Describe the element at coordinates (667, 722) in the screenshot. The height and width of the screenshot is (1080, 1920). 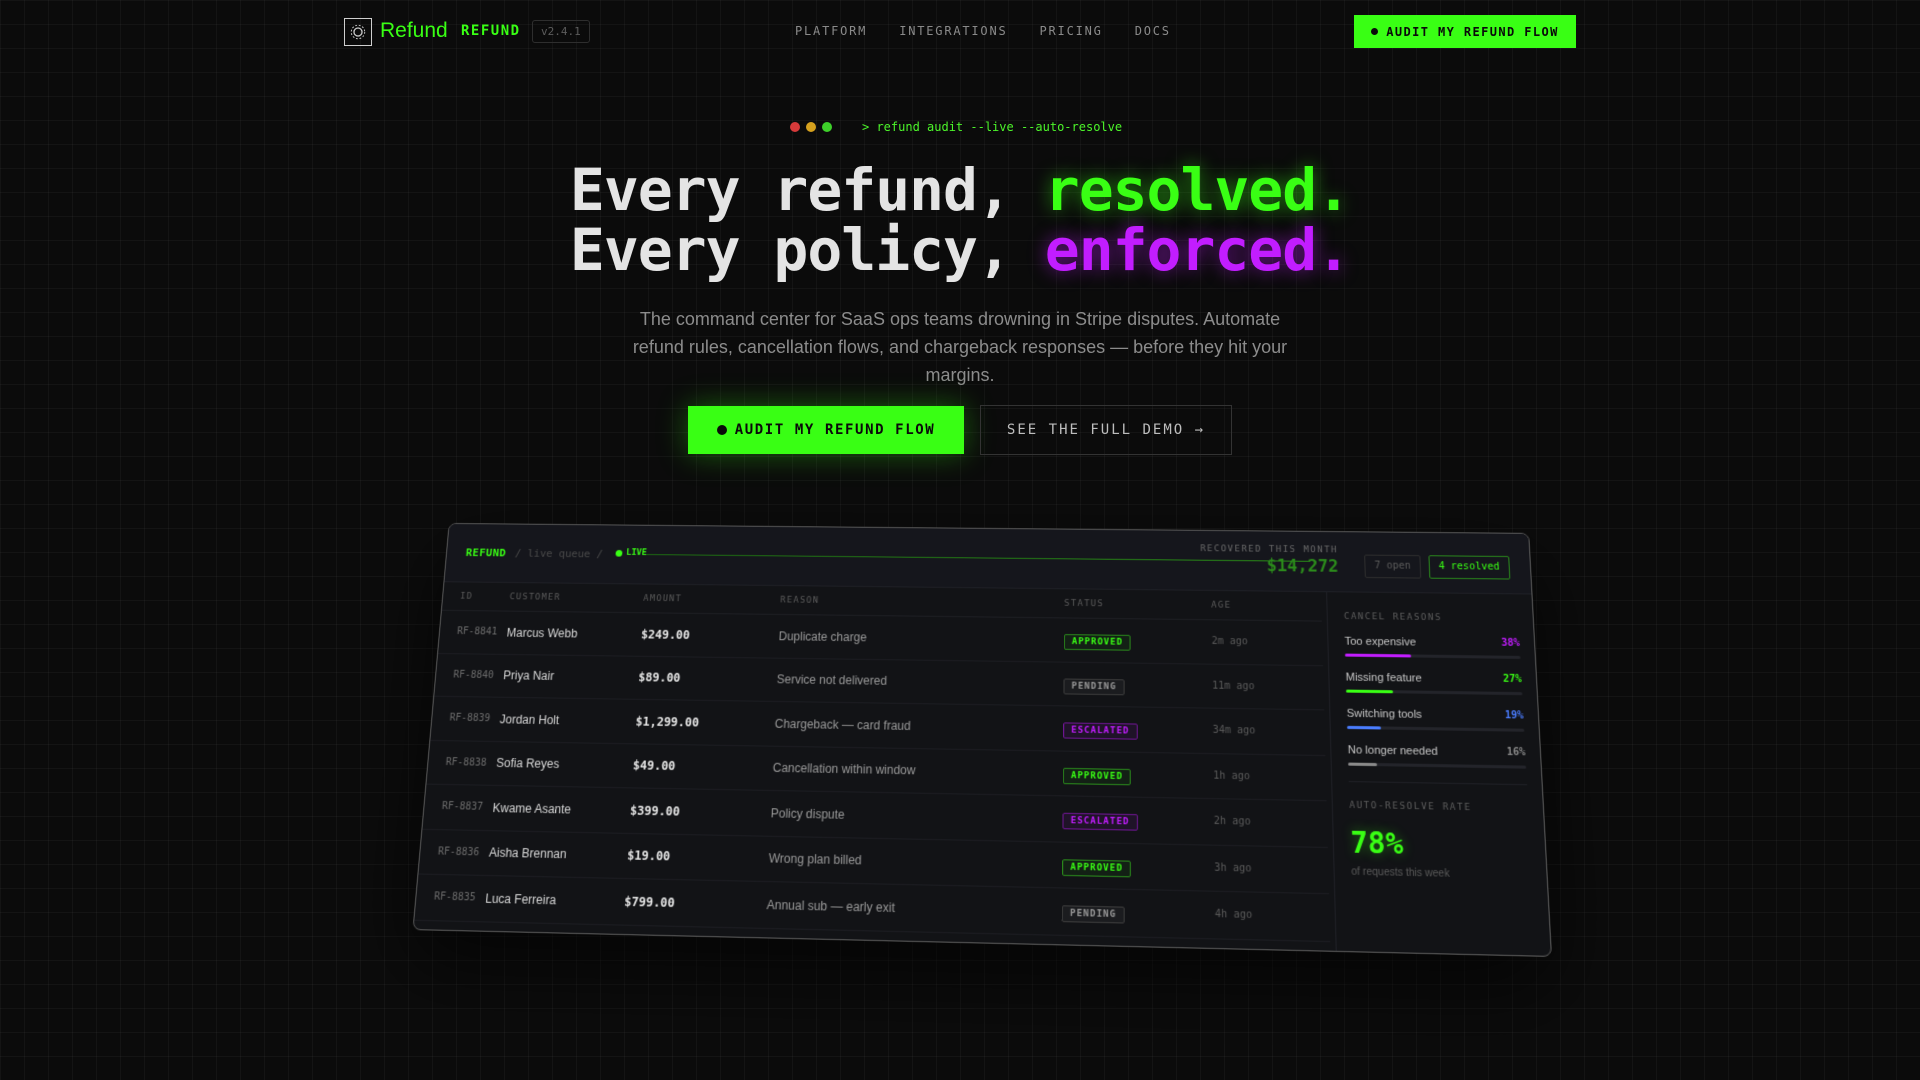
I see `row-amount: $1,299.00` at that location.